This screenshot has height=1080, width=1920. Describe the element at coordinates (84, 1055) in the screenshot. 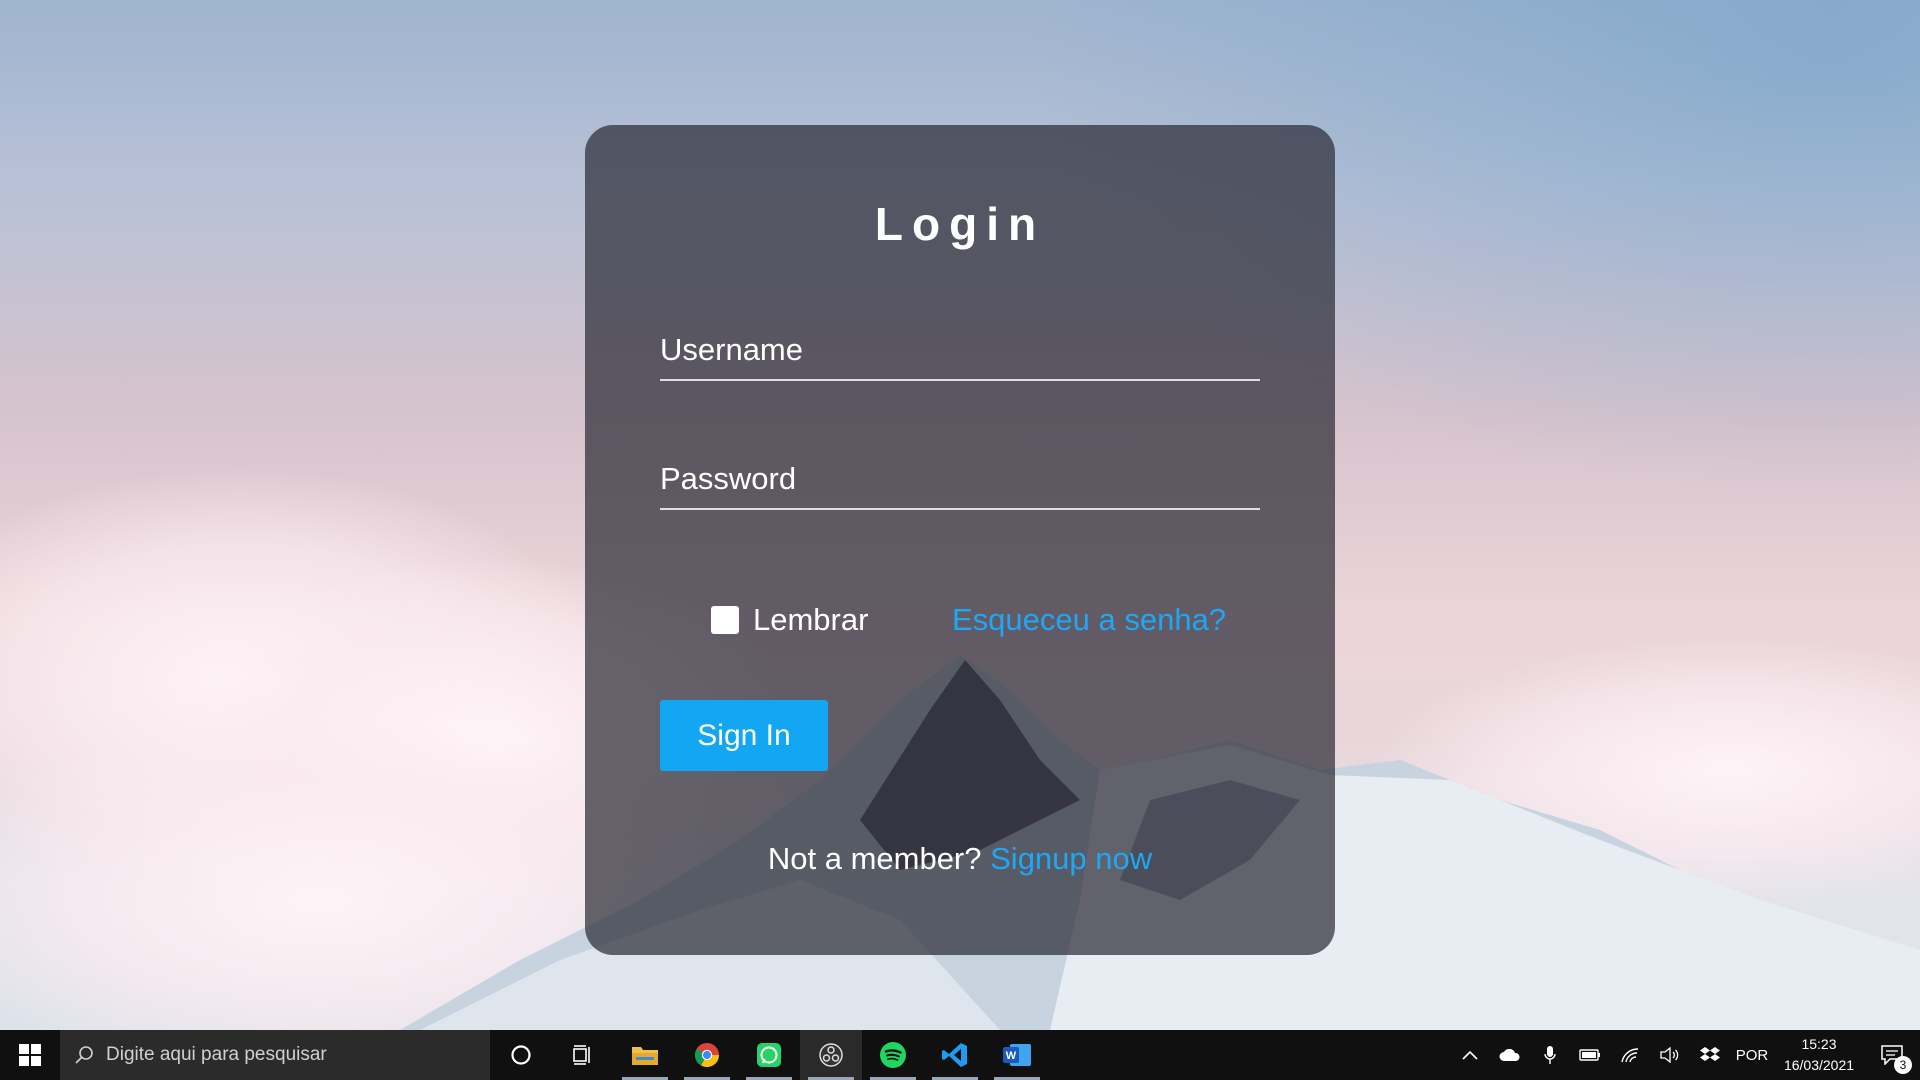

I see `search-icon` at that location.